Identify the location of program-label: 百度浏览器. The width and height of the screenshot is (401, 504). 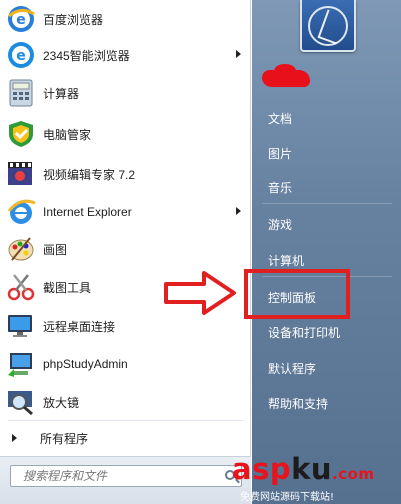
(73, 19).